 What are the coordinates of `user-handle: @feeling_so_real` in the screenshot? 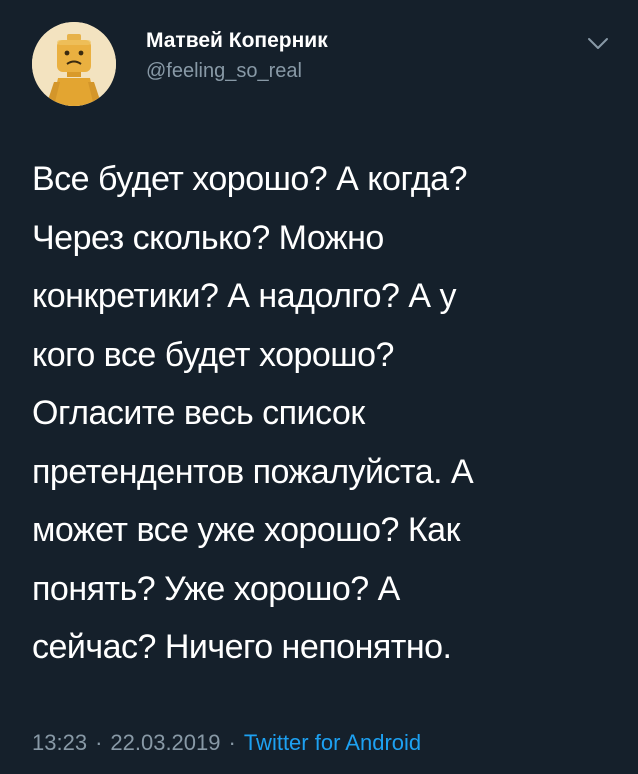 It's located at (237, 71).